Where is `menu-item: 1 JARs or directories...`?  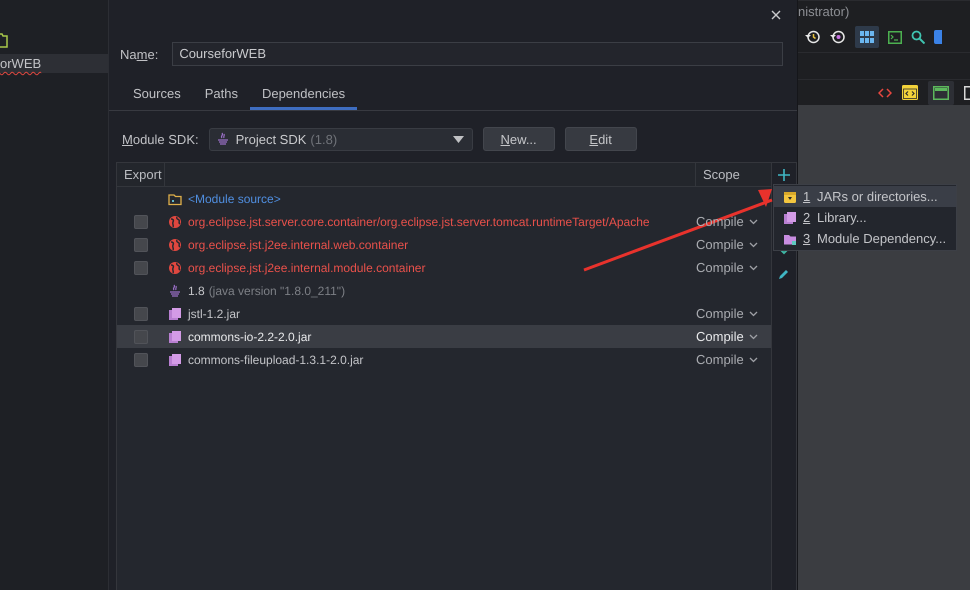 menu-item: 1 JARs or directories... is located at coordinates (865, 196).